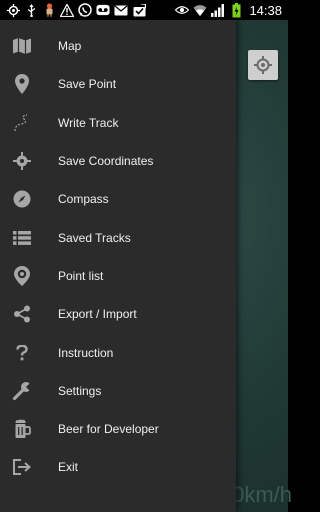  I want to click on menu-item-label: Exit, so click(68, 467).